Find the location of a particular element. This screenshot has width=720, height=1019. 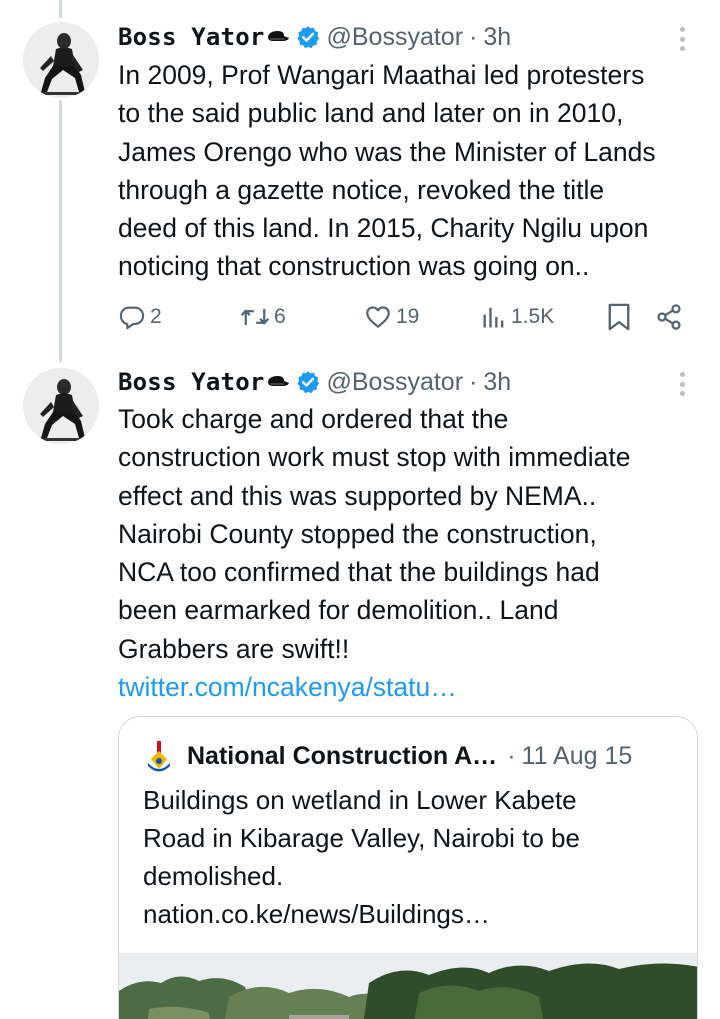

like-button: 19 is located at coordinates (391, 317).